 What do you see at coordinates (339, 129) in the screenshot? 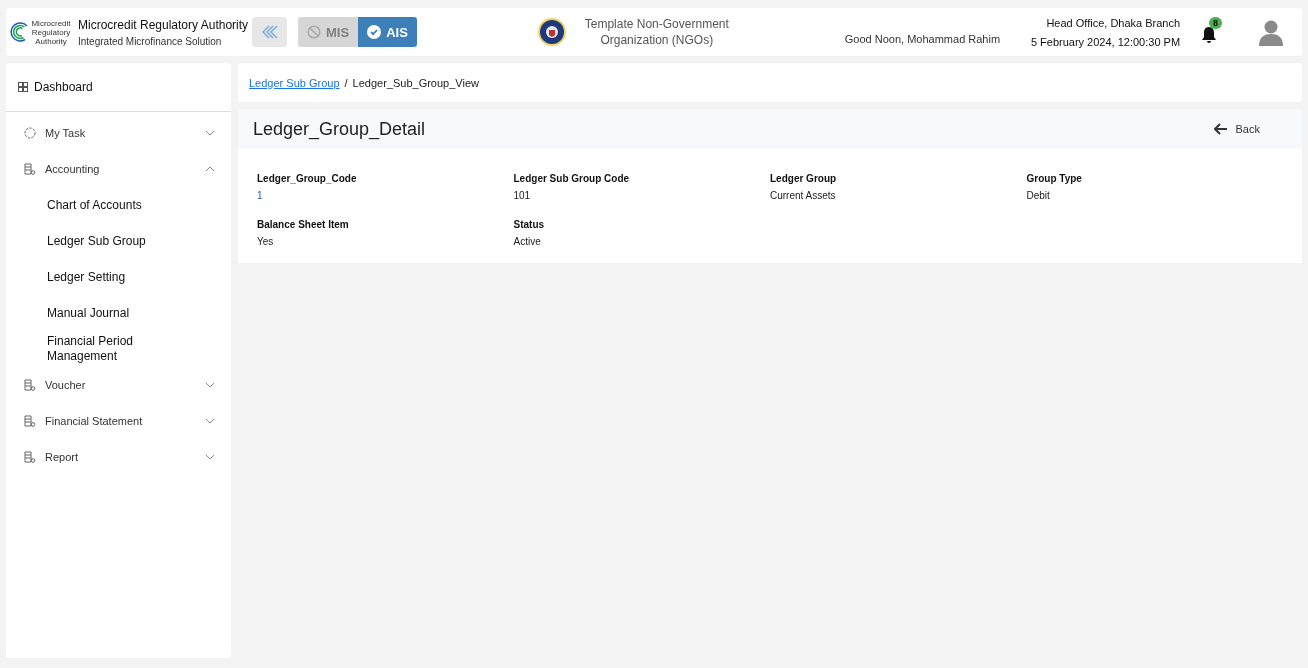
I see `page-title: Ledger_Group_Detail` at bounding box center [339, 129].